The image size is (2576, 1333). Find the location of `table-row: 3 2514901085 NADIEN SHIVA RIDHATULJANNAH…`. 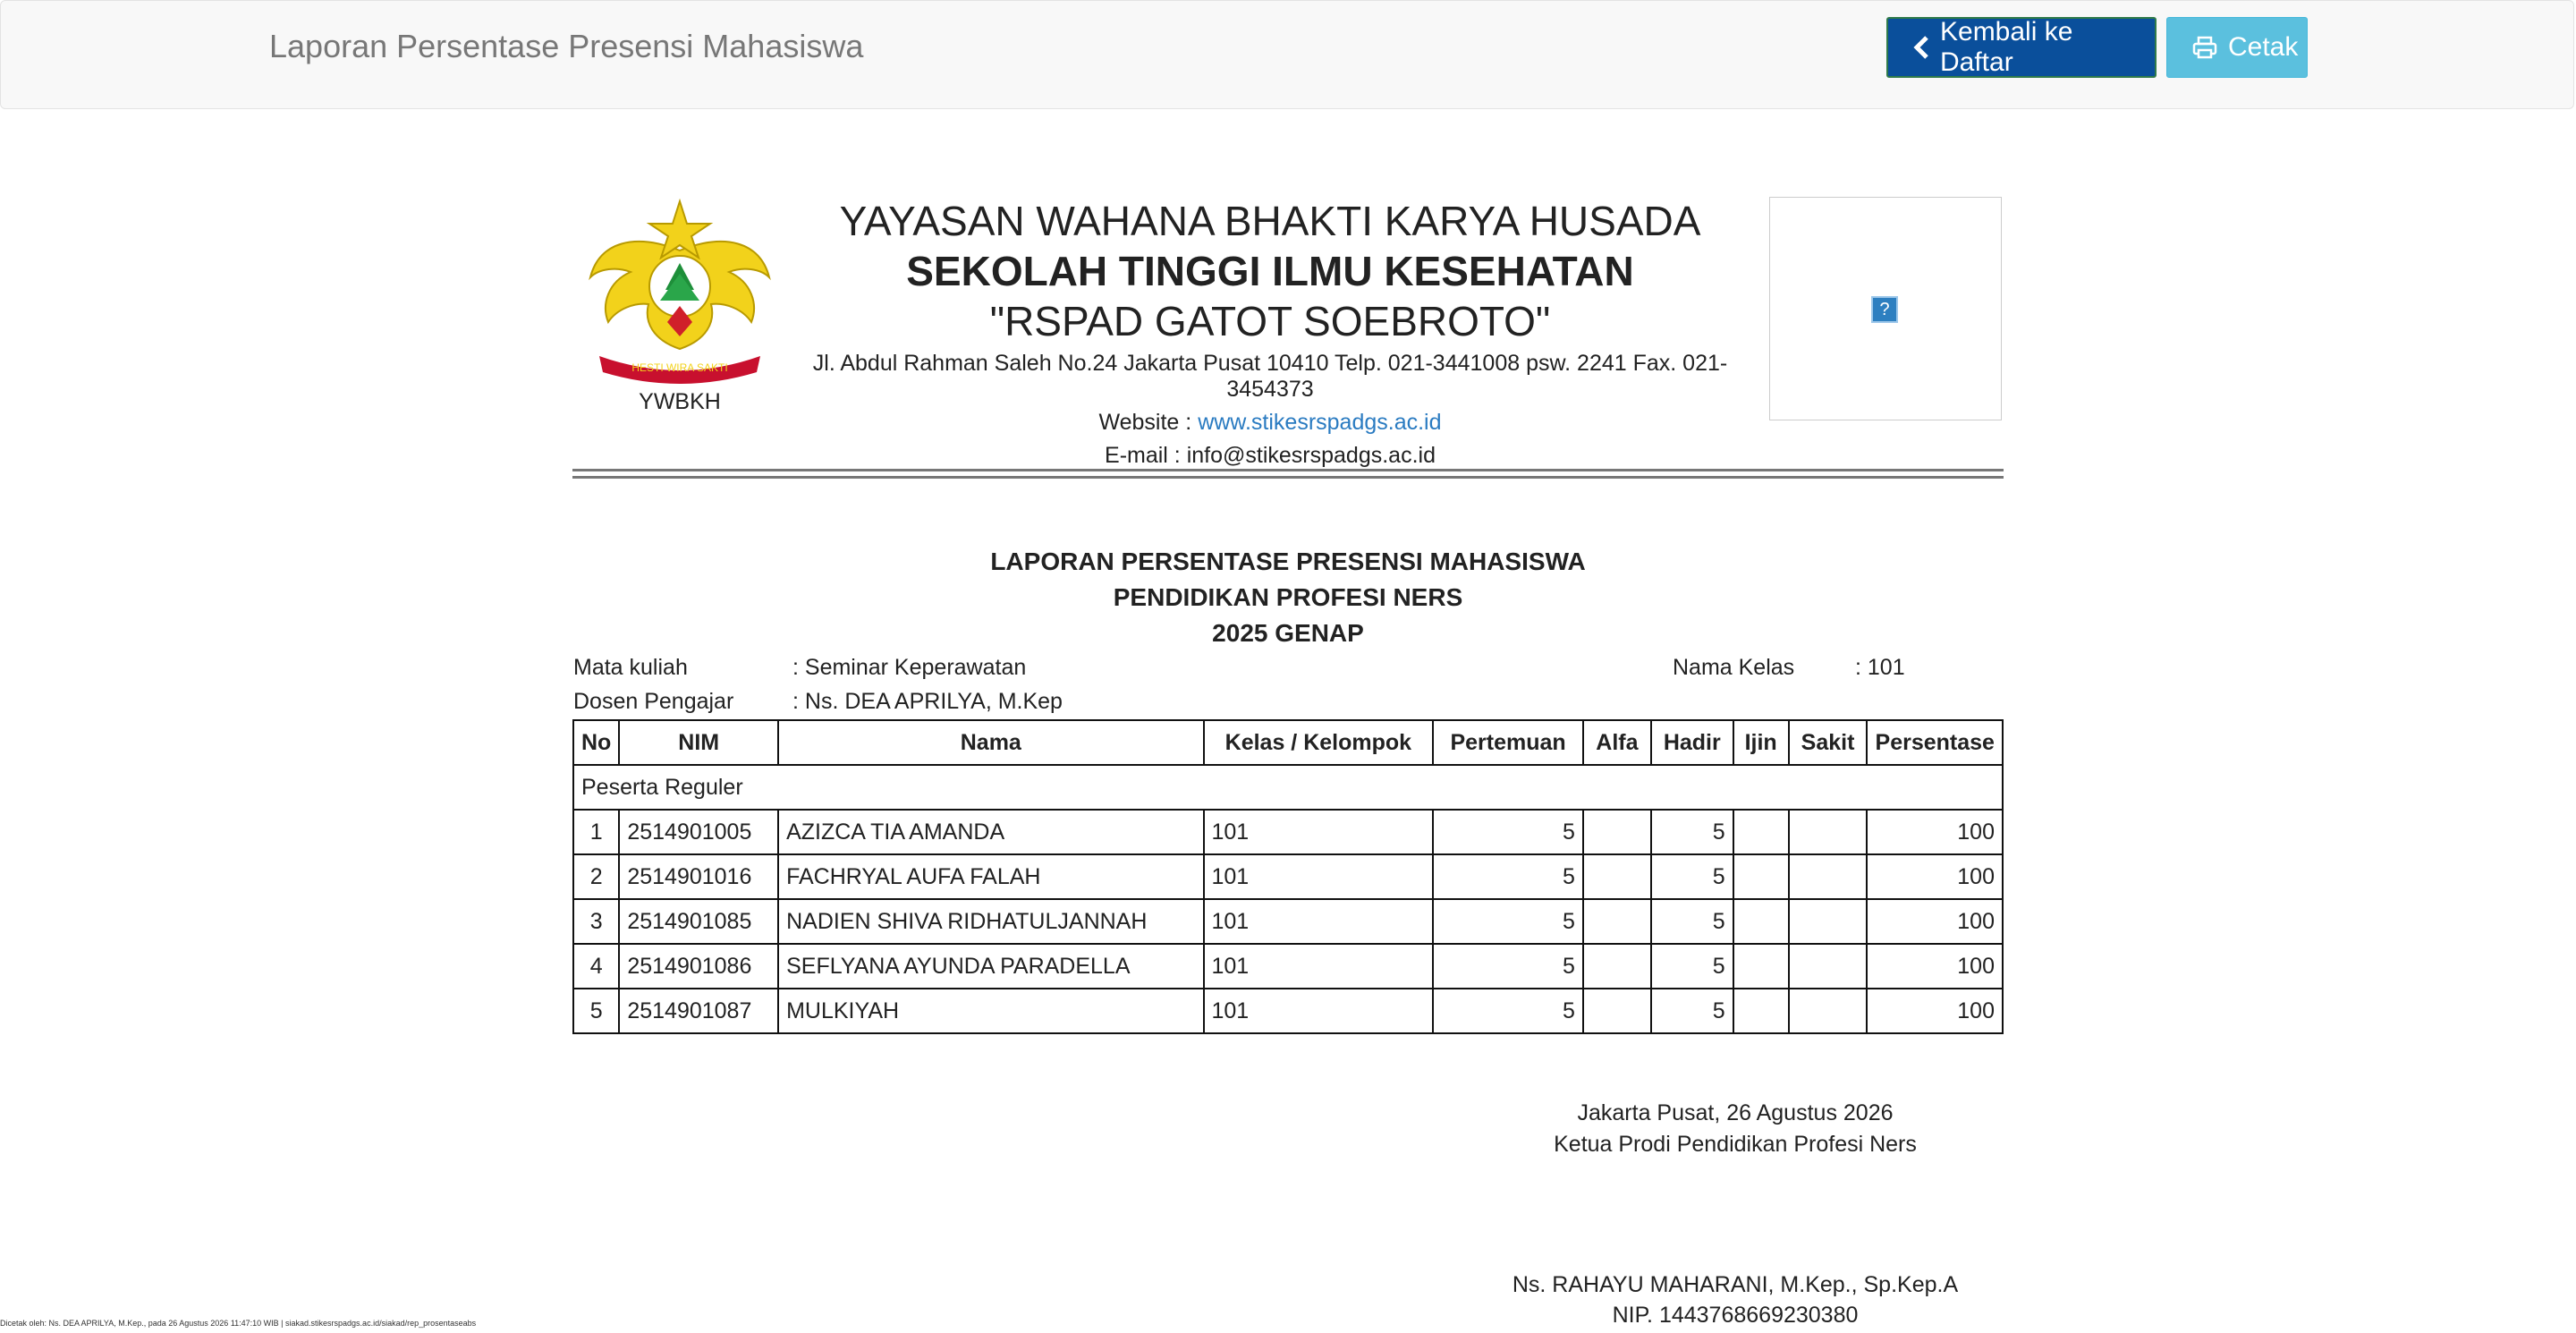

table-row: 3 2514901085 NADIEN SHIVA RIDHATULJANNAH… is located at coordinates (1288, 922).